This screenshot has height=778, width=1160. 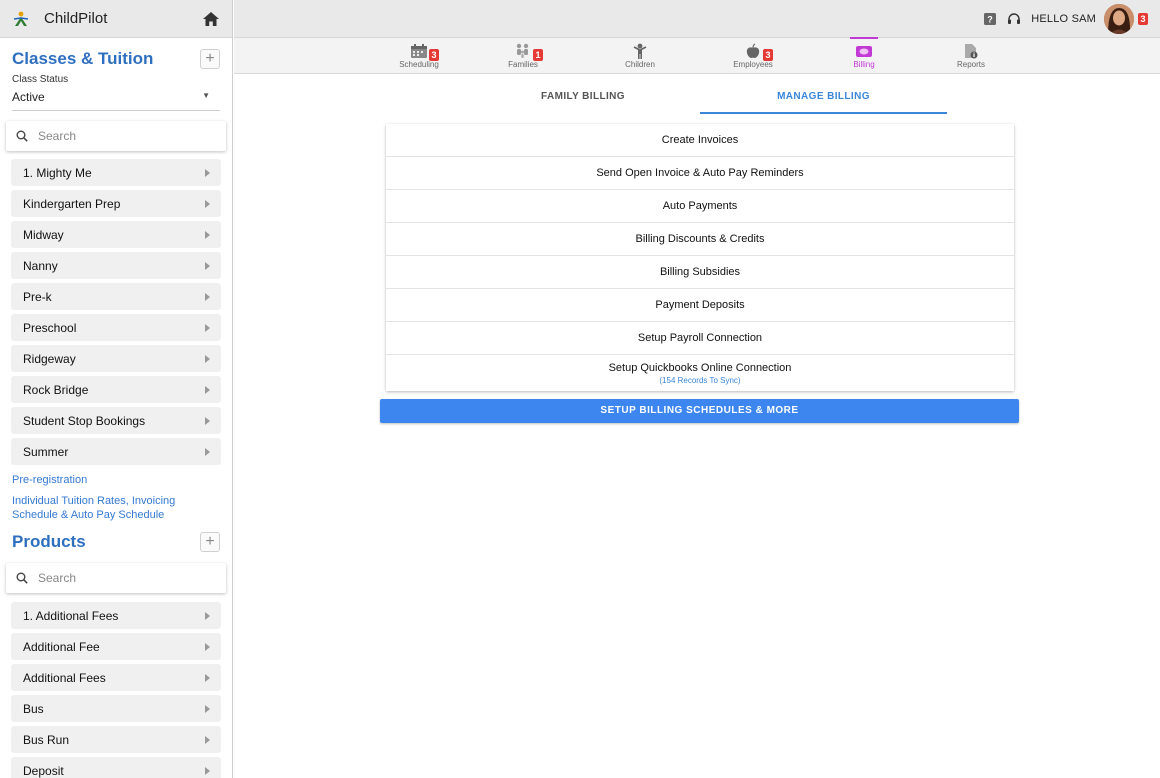 I want to click on list-item-label: Pre-k, so click(x=37, y=296).